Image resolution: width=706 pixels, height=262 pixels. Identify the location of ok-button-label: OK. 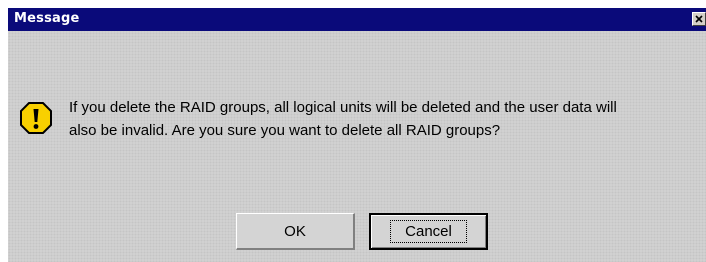
(295, 231).